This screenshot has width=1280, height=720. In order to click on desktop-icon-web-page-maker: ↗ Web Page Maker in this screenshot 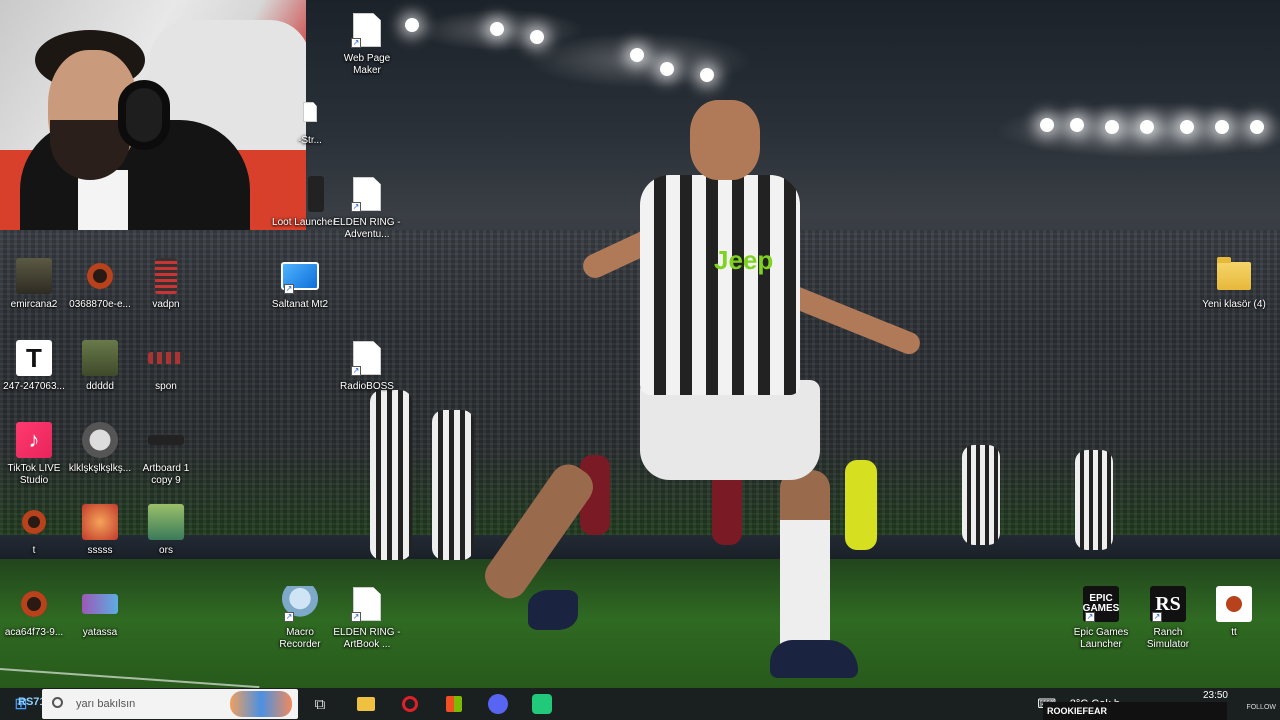, I will do `click(367, 43)`.